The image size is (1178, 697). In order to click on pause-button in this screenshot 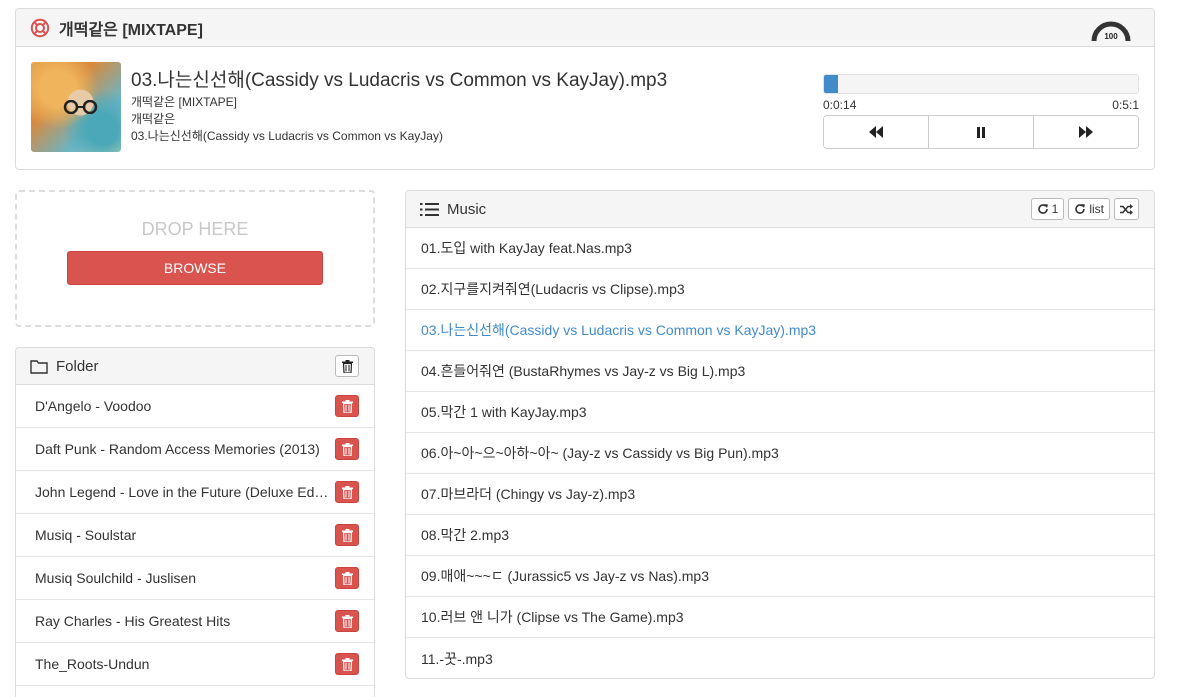, I will do `click(981, 132)`.